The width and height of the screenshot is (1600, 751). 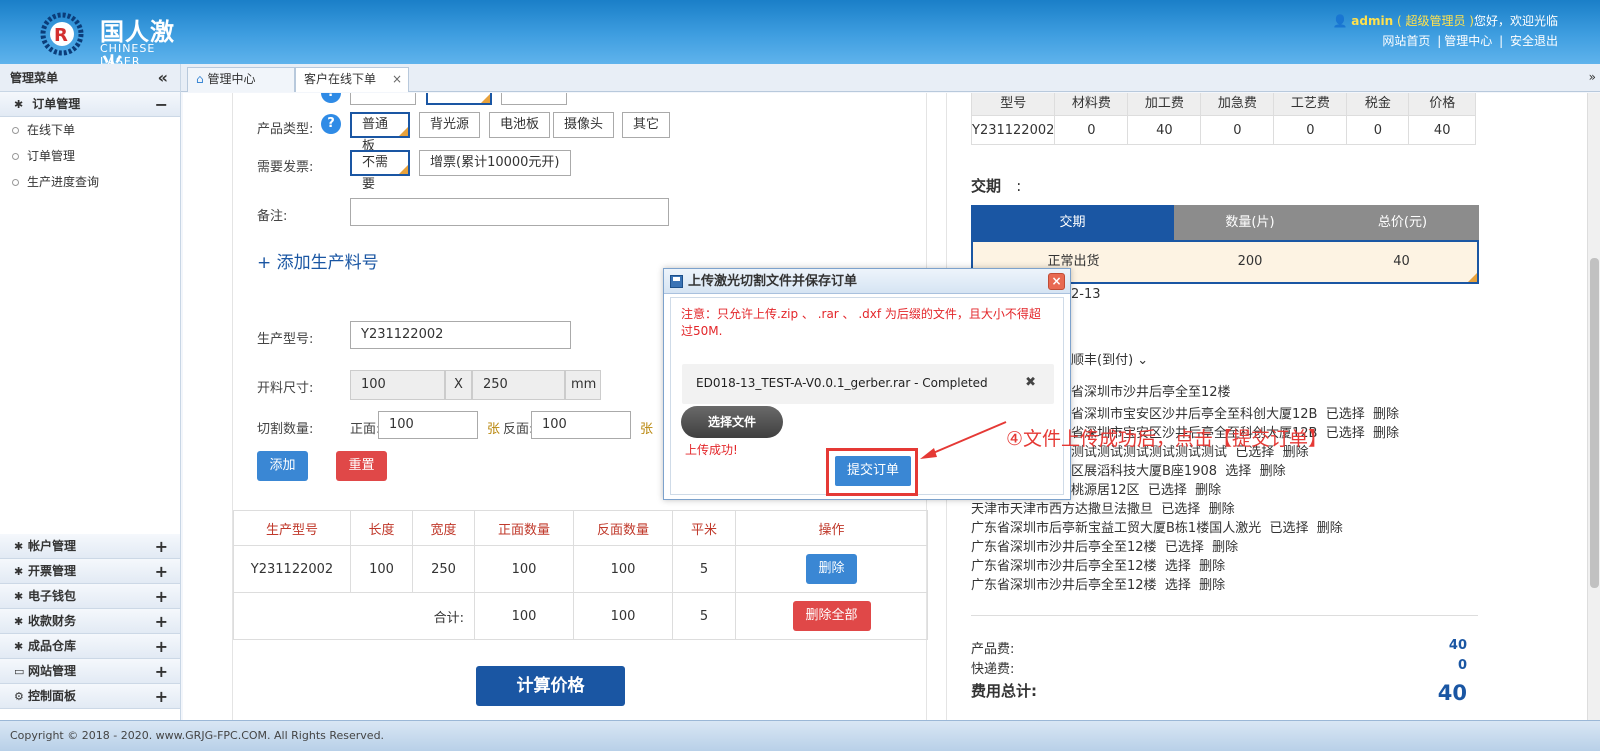 I want to click on product-type-option: 电池板, so click(x=520, y=125).